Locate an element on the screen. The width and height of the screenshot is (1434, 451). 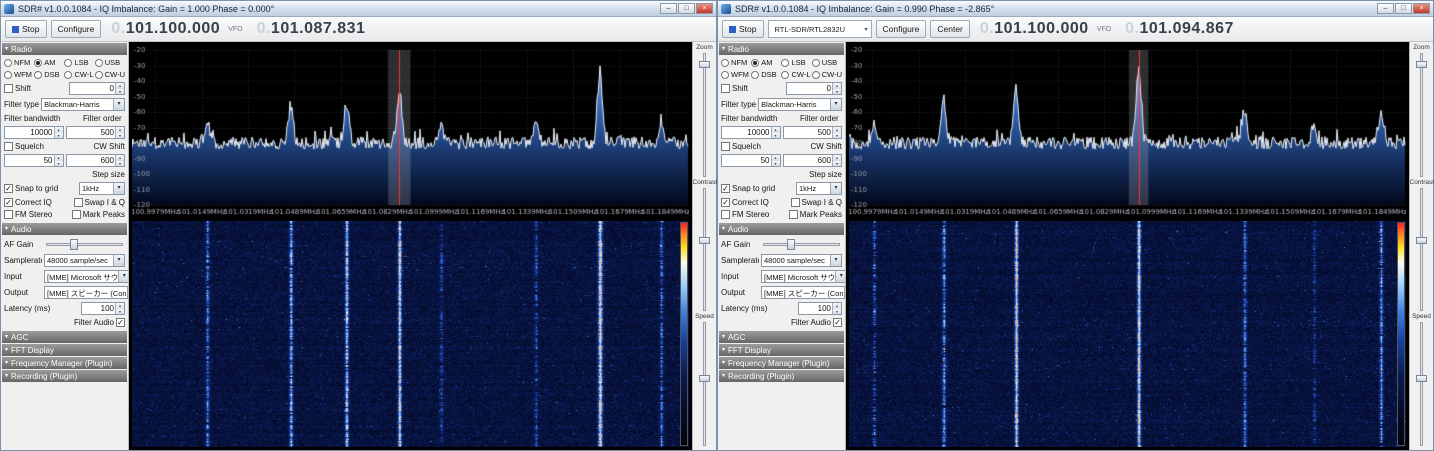
mode-option-am: AM is located at coordinates (49, 62).